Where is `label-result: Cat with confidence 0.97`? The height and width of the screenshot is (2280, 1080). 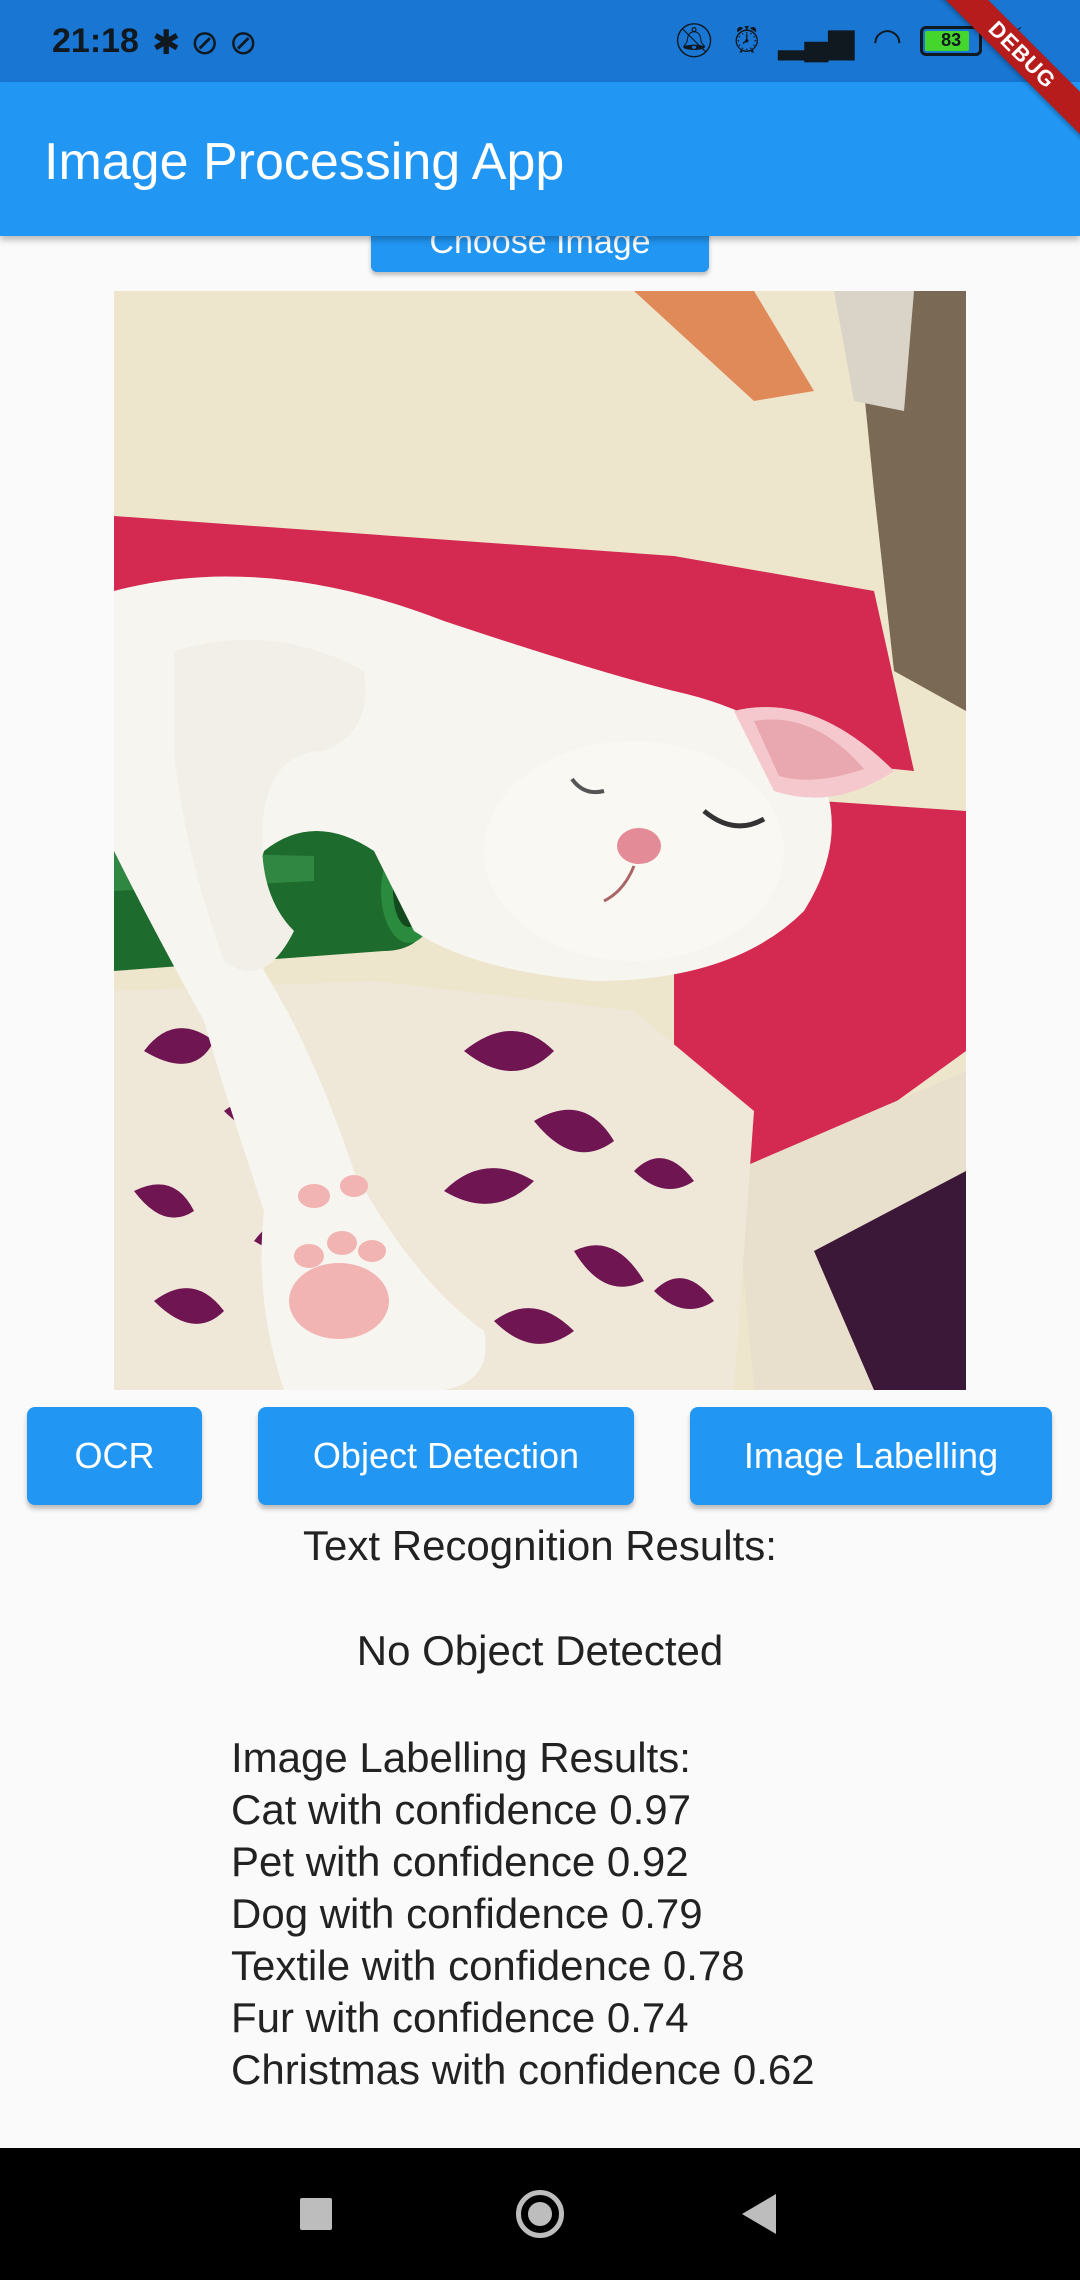 label-result: Cat with confidence 0.97 is located at coordinates (461, 1809).